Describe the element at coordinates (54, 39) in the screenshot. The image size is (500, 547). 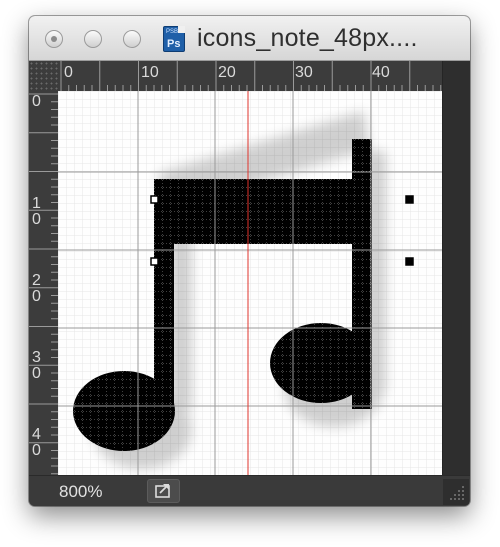
I see `close-button` at that location.